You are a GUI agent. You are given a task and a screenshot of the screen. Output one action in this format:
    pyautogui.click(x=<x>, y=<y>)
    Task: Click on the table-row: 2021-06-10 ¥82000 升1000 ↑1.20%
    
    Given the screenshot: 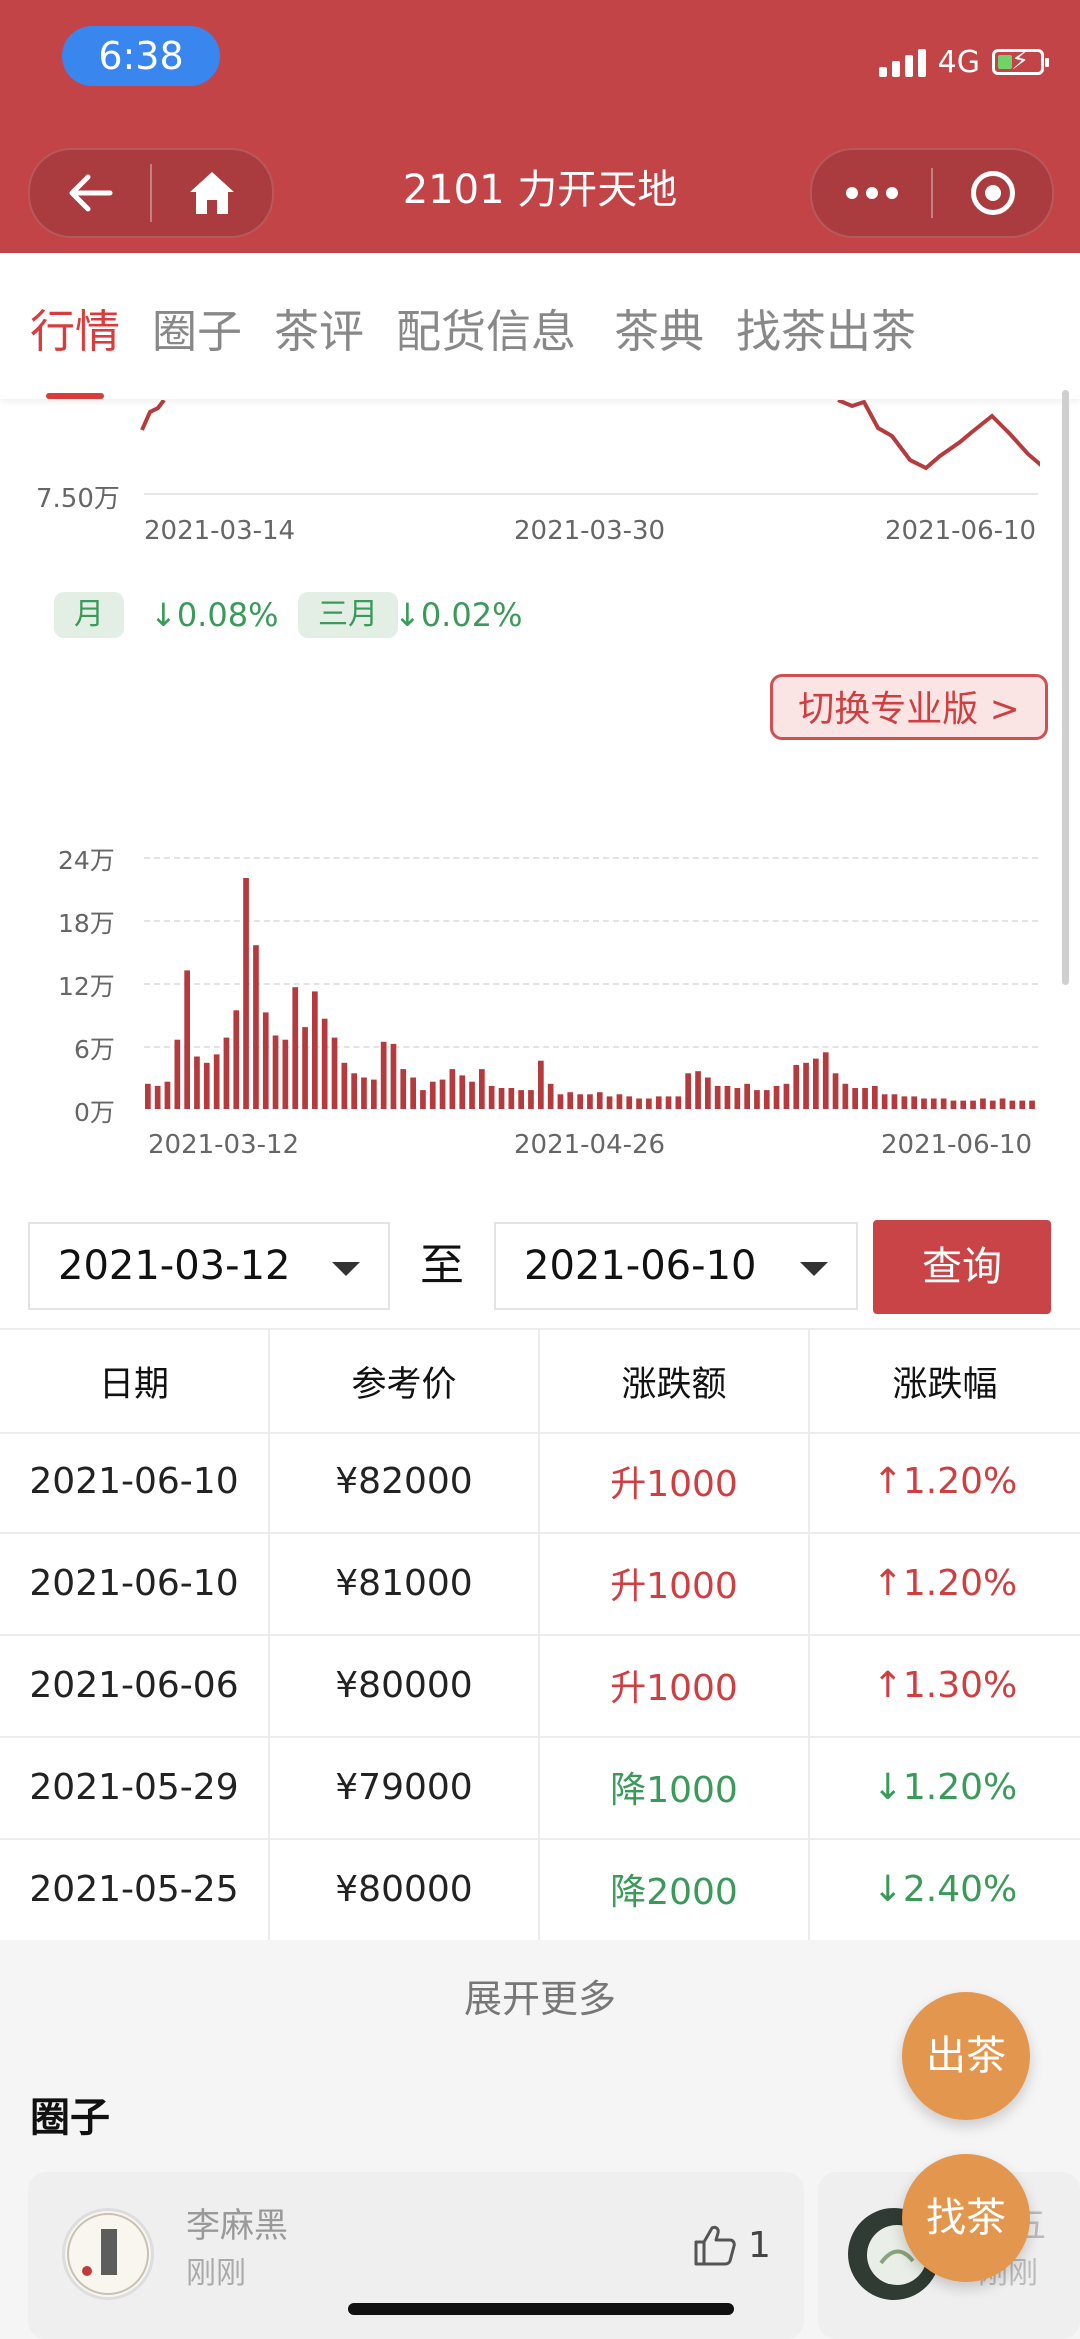 What is the action you would take?
    pyautogui.click(x=540, y=1482)
    